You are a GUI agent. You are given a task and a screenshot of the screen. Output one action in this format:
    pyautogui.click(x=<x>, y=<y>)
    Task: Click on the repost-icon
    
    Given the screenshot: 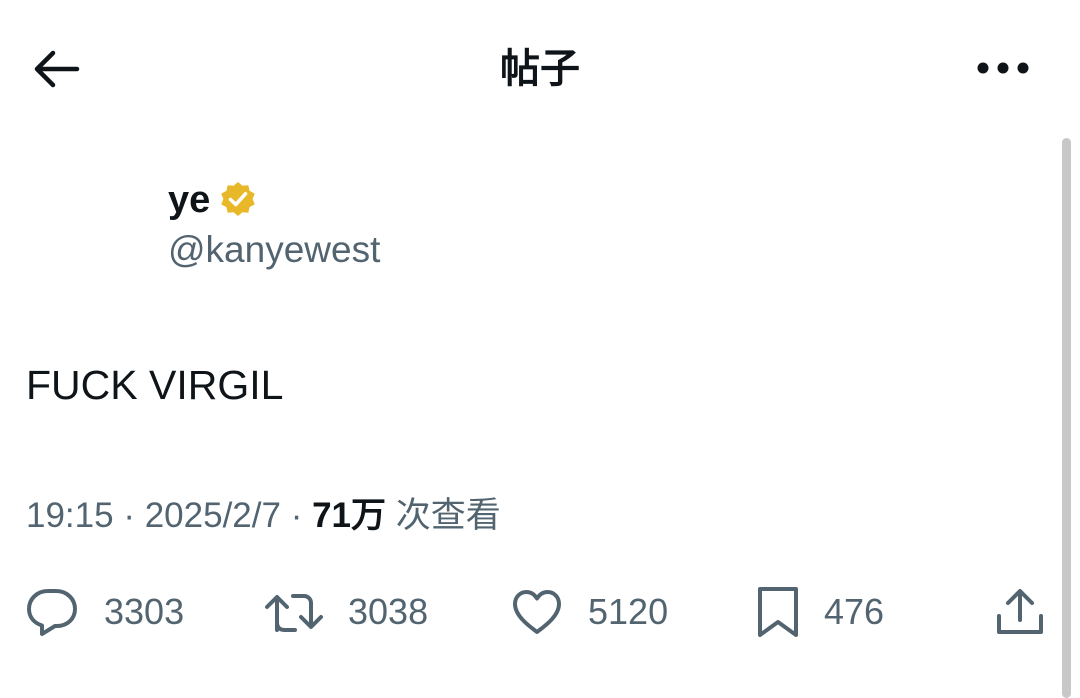 What is the action you would take?
    pyautogui.click(x=294, y=612)
    